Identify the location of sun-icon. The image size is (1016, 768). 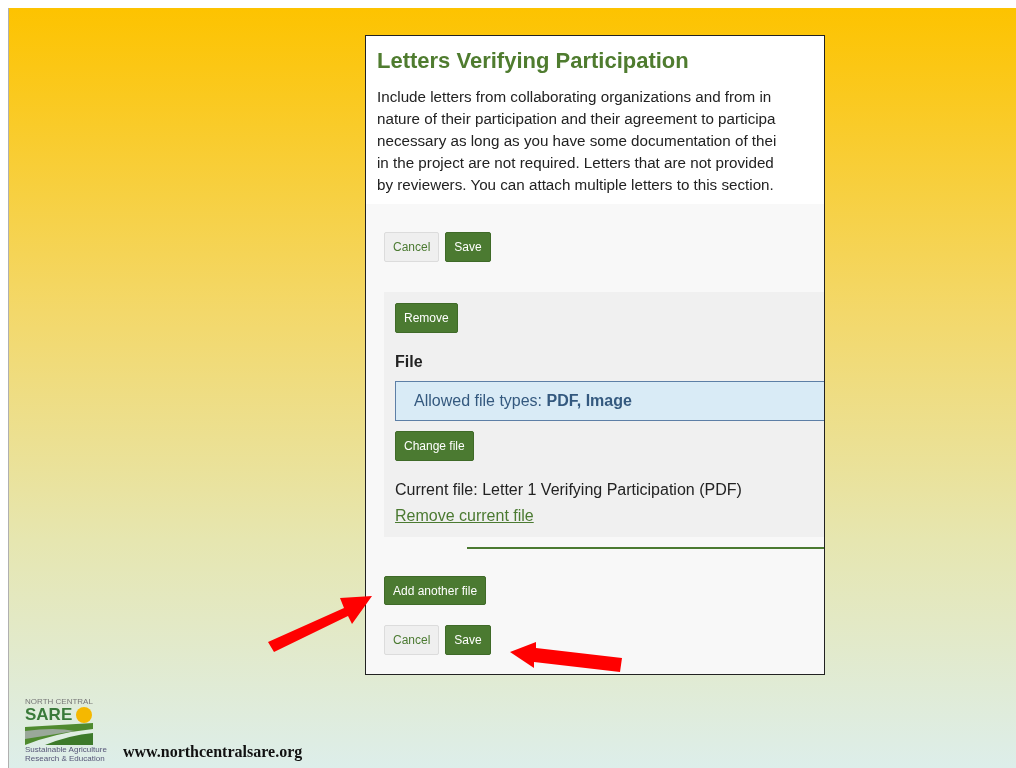
(84, 715).